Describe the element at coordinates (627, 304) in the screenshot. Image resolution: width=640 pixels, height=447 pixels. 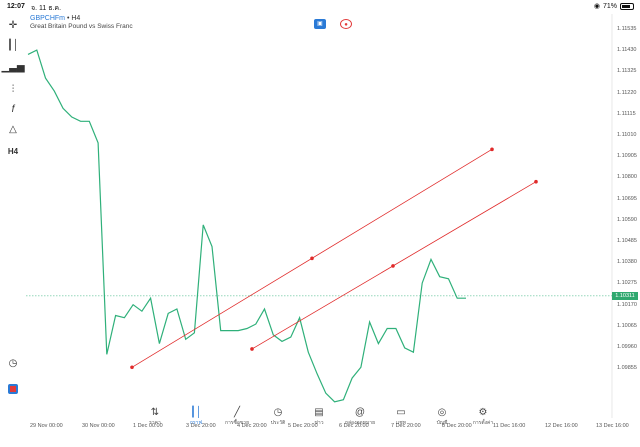
I see `price-tick-label: 1.10170` at that location.